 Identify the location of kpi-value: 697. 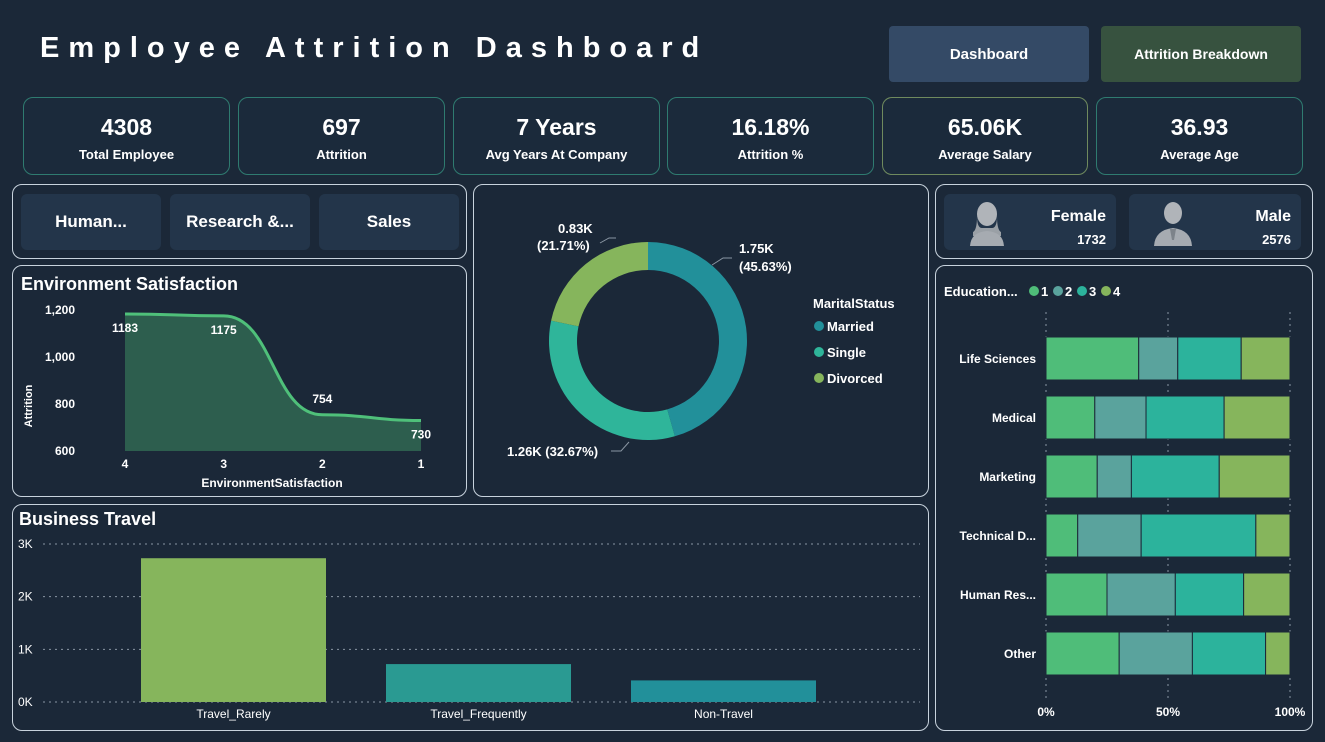
(341, 127).